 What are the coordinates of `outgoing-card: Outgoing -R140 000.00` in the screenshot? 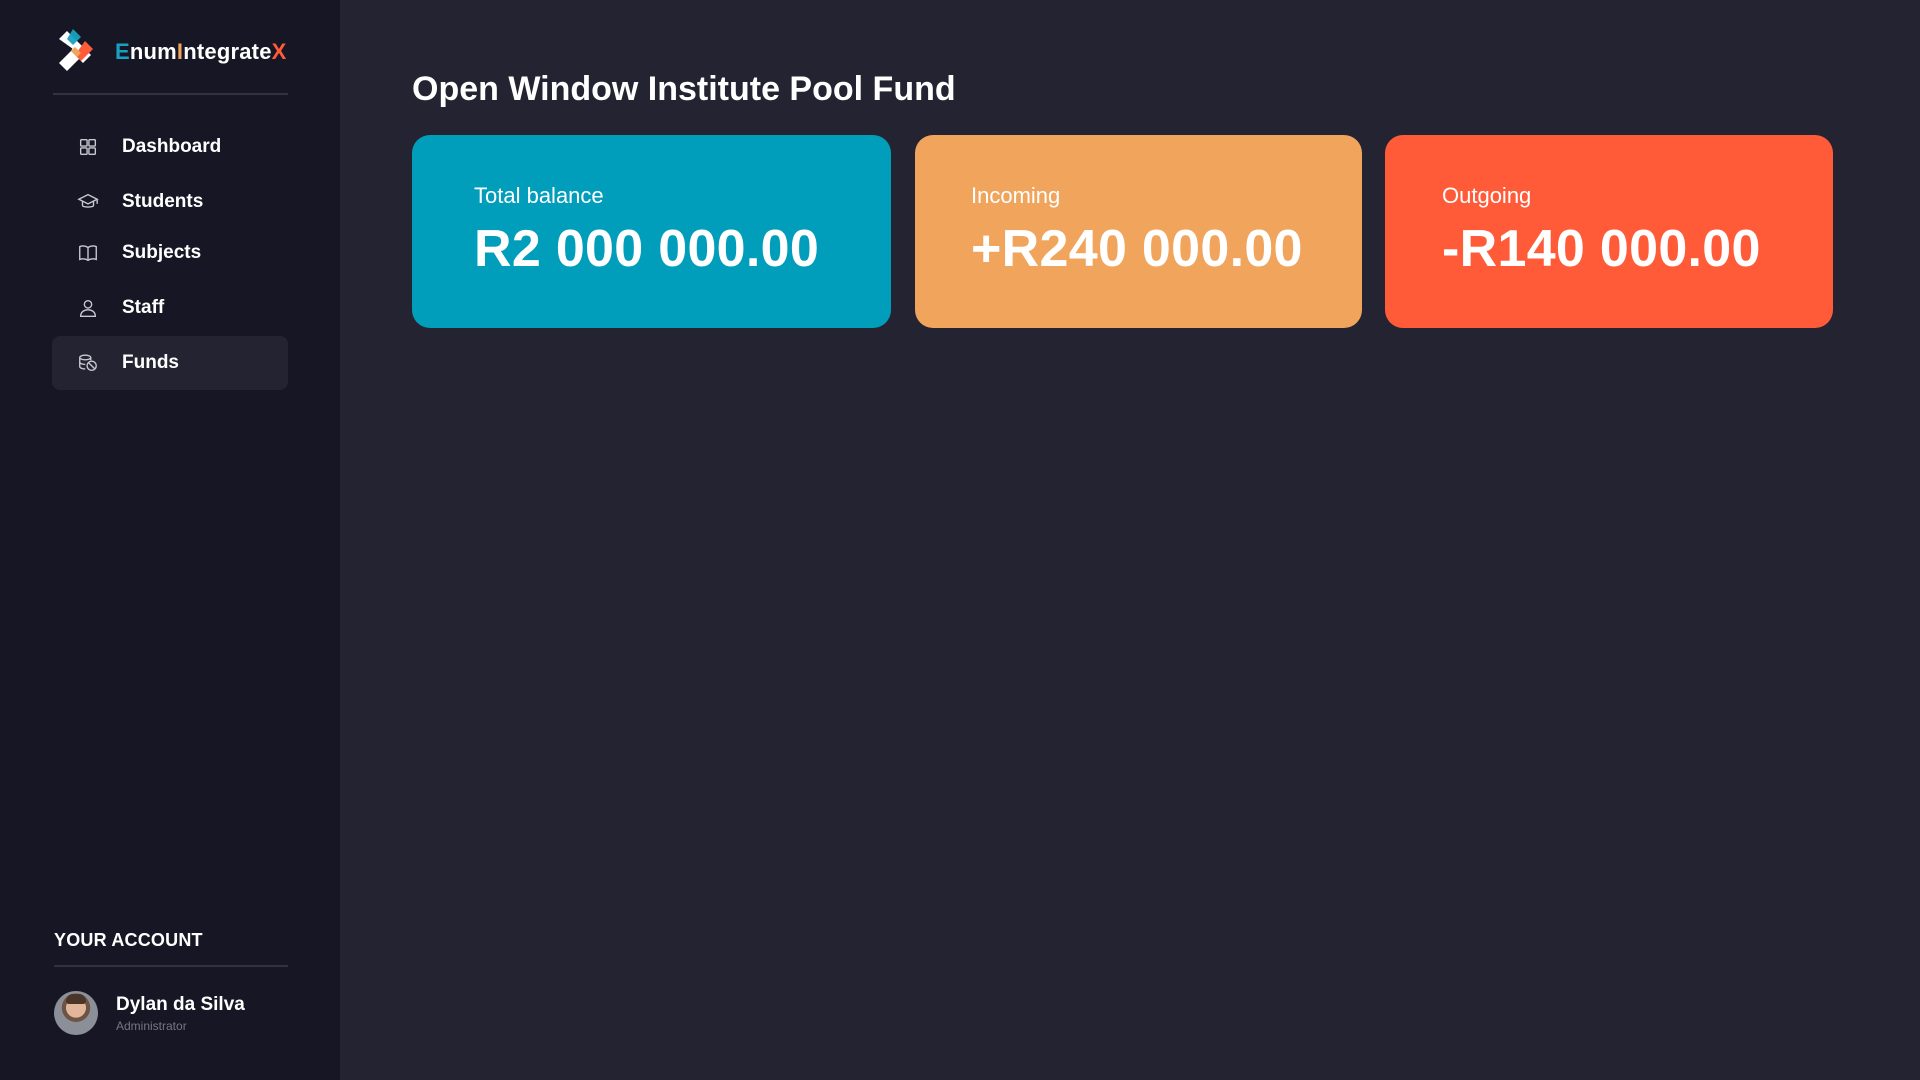 It's located at (1609, 231).